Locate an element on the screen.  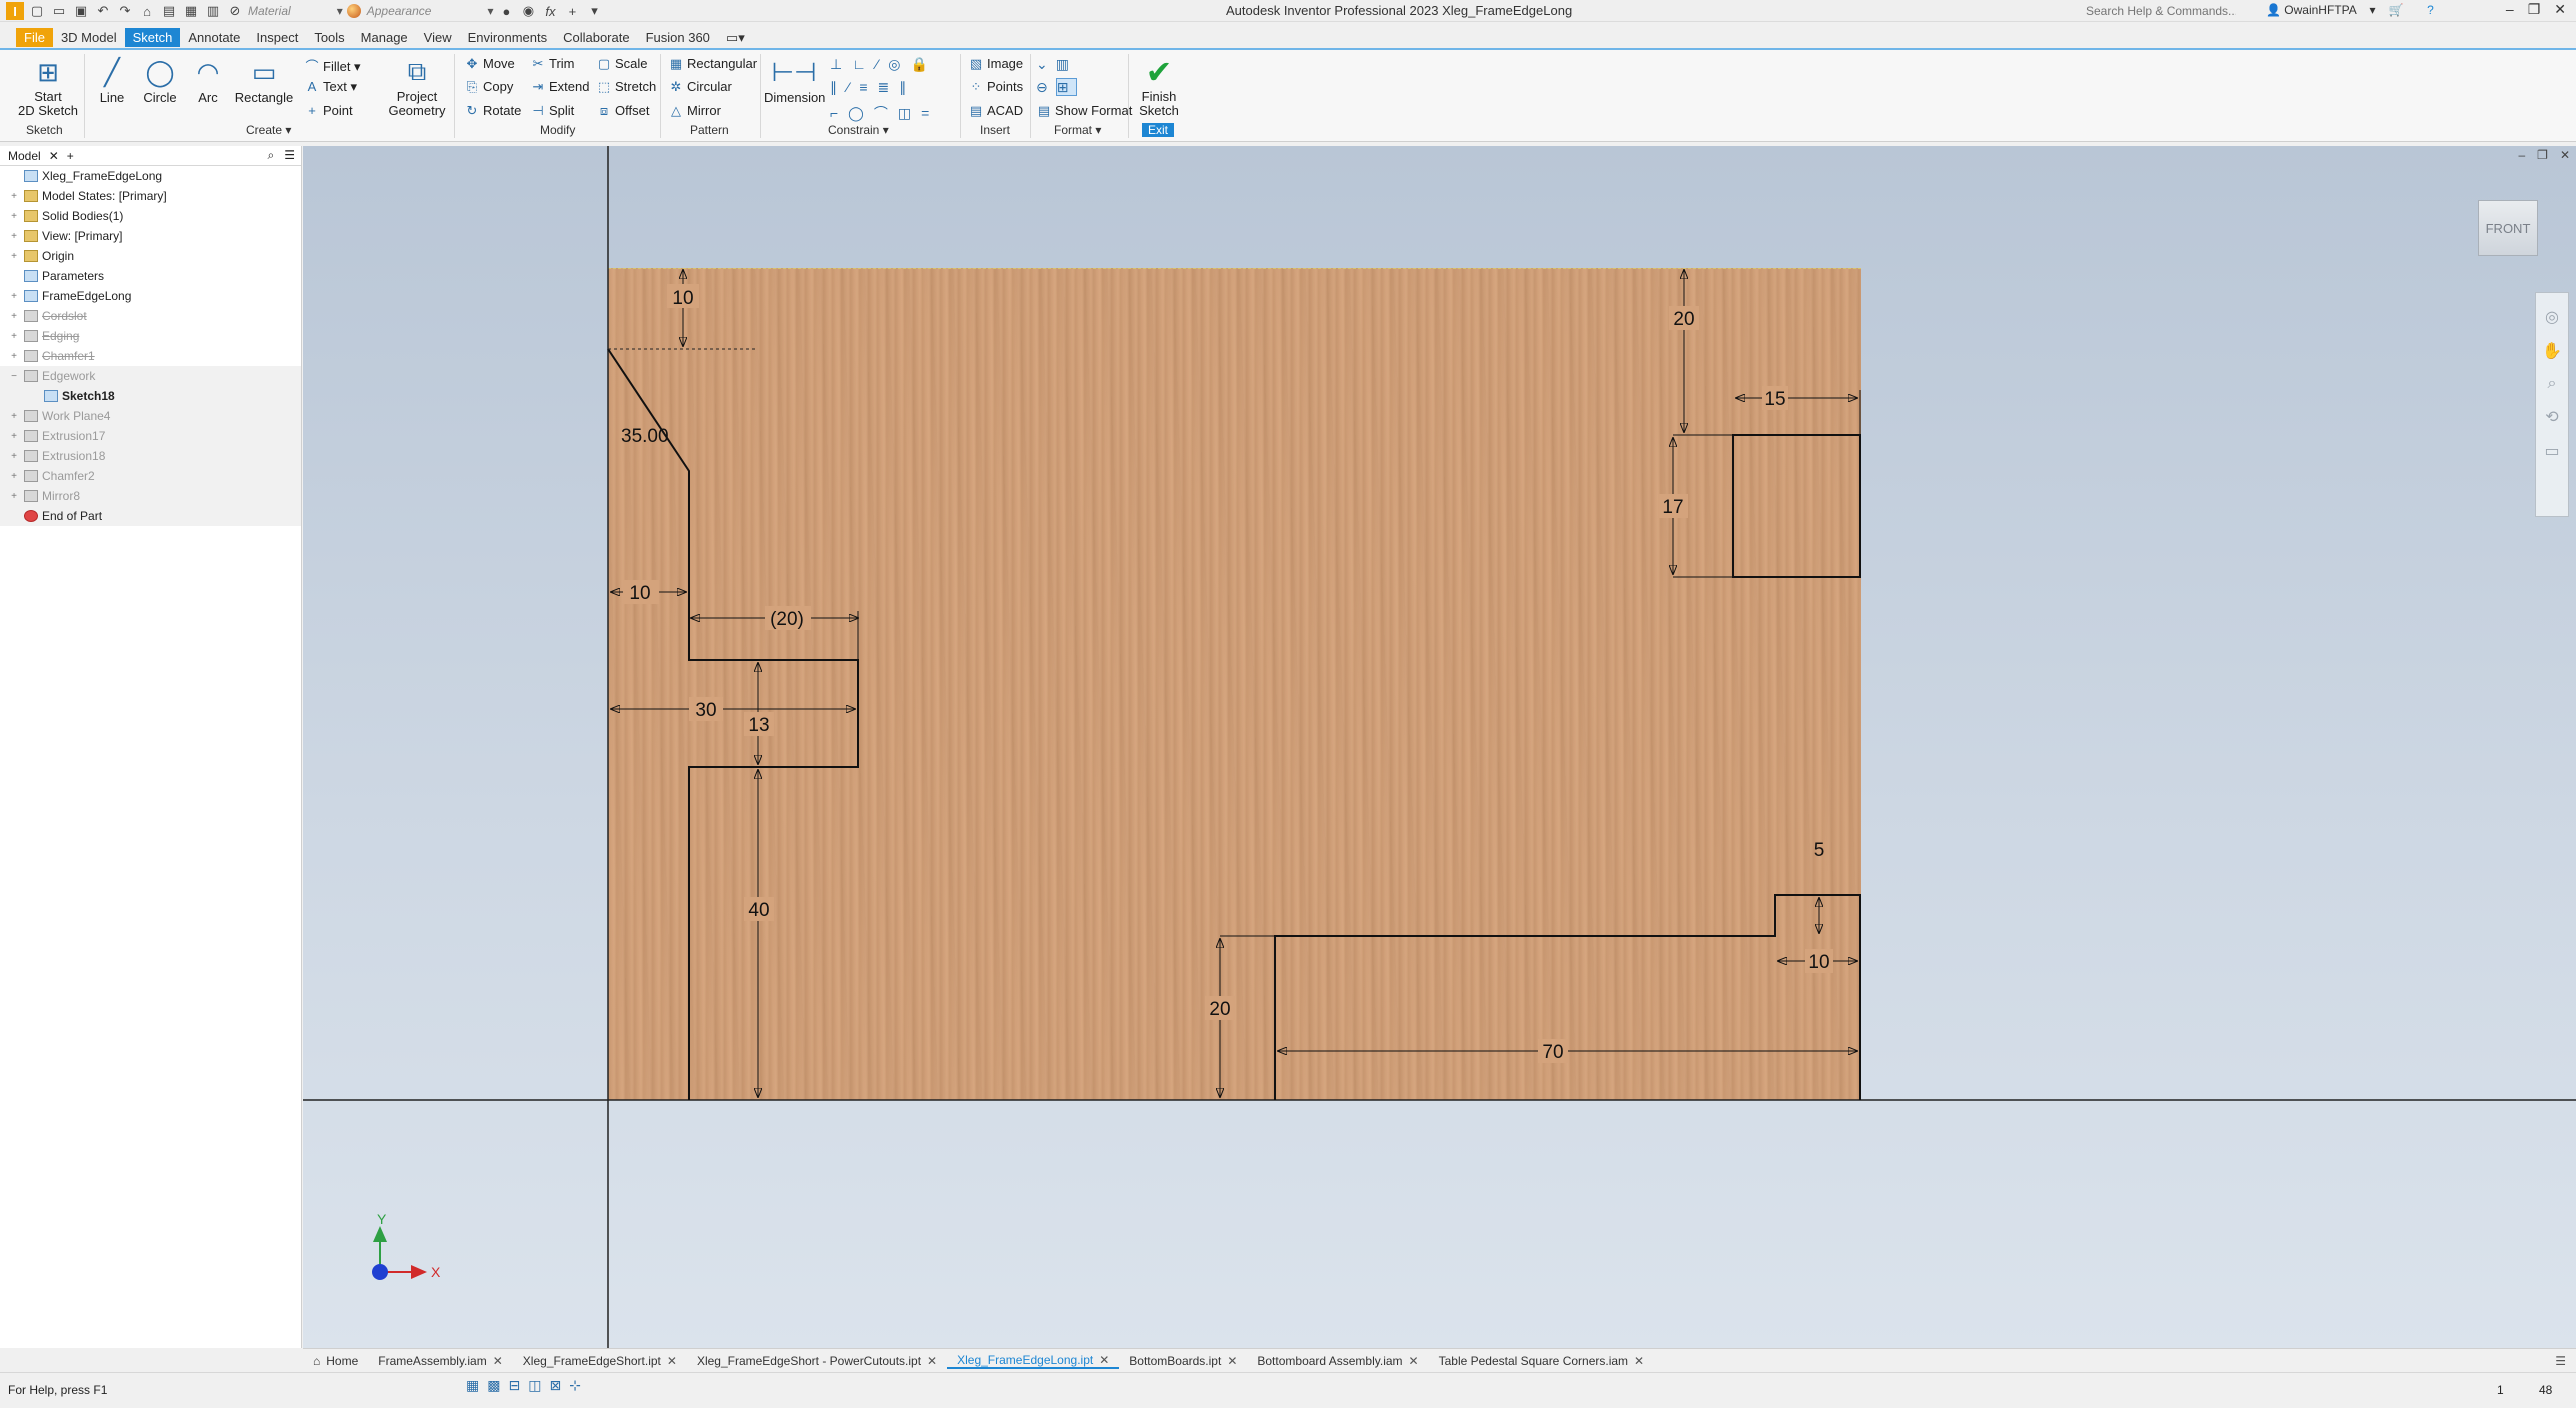
dimension-ref-20: (20) is located at coordinates (787, 619).